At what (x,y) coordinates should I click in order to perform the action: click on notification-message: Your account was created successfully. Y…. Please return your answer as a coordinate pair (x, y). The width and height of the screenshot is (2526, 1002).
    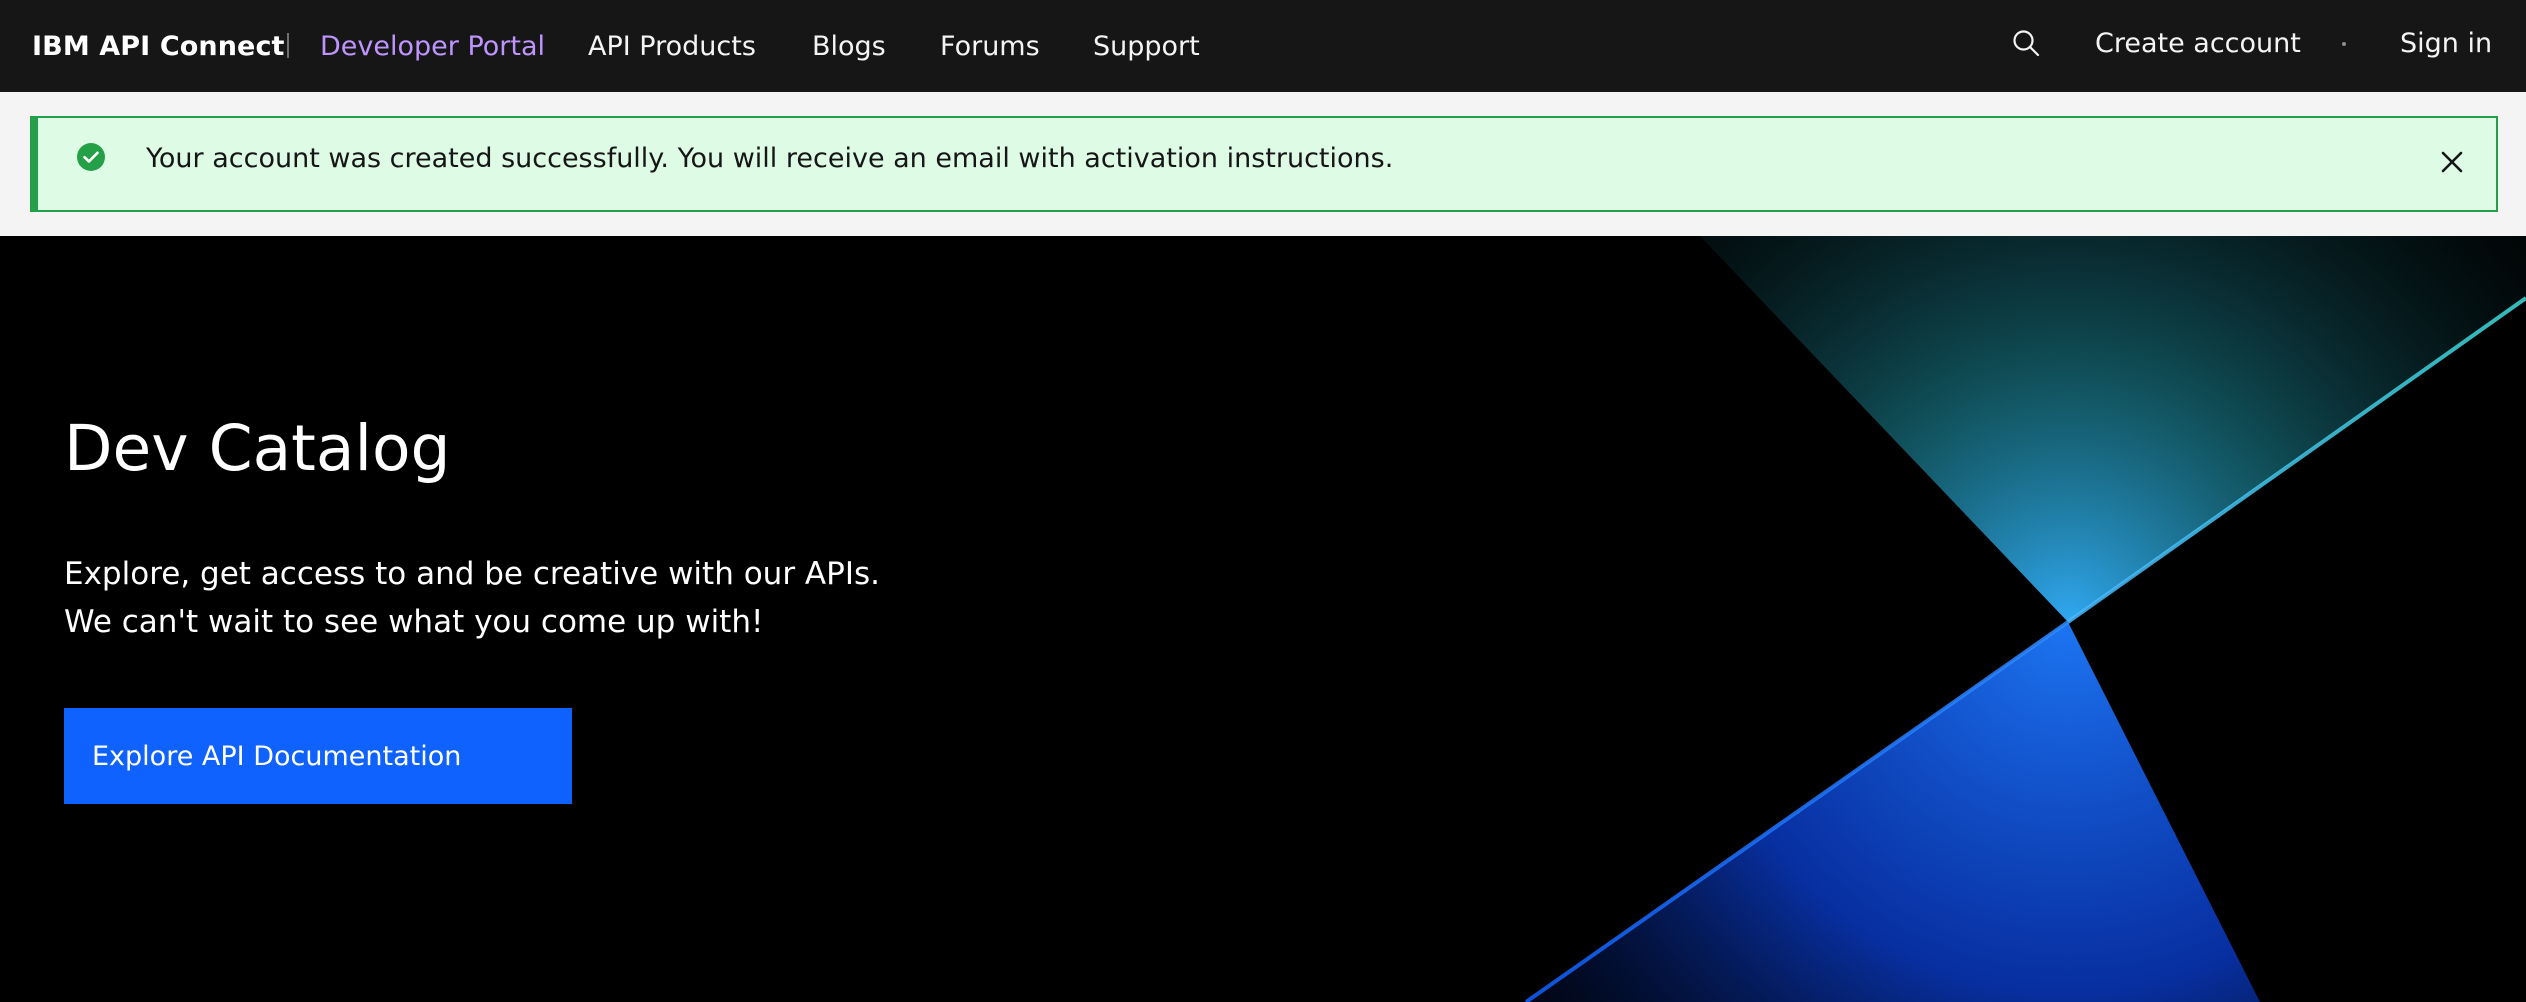
    Looking at the image, I should click on (770, 158).